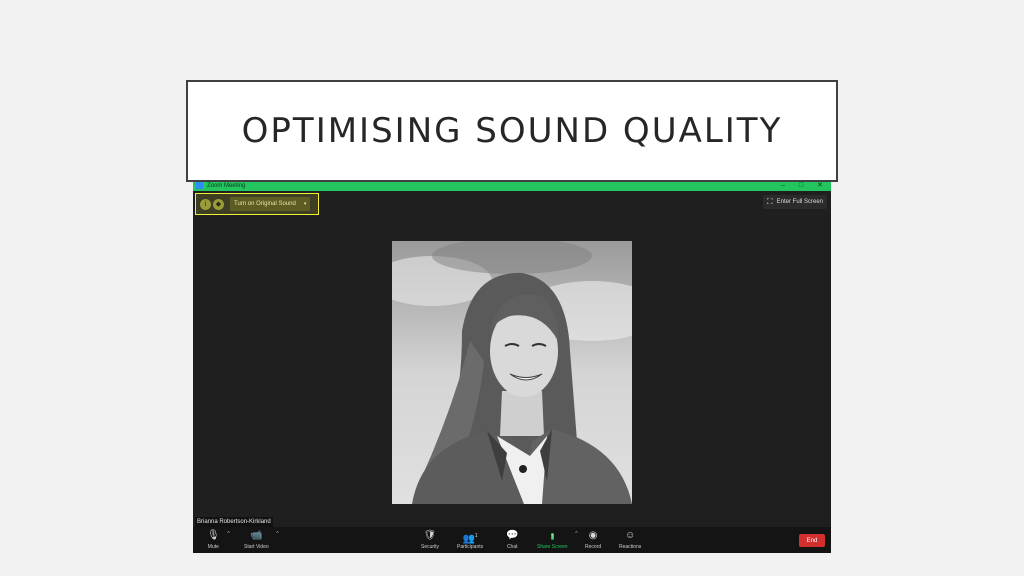 This screenshot has height=576, width=1024. I want to click on participant-video, so click(512, 372).